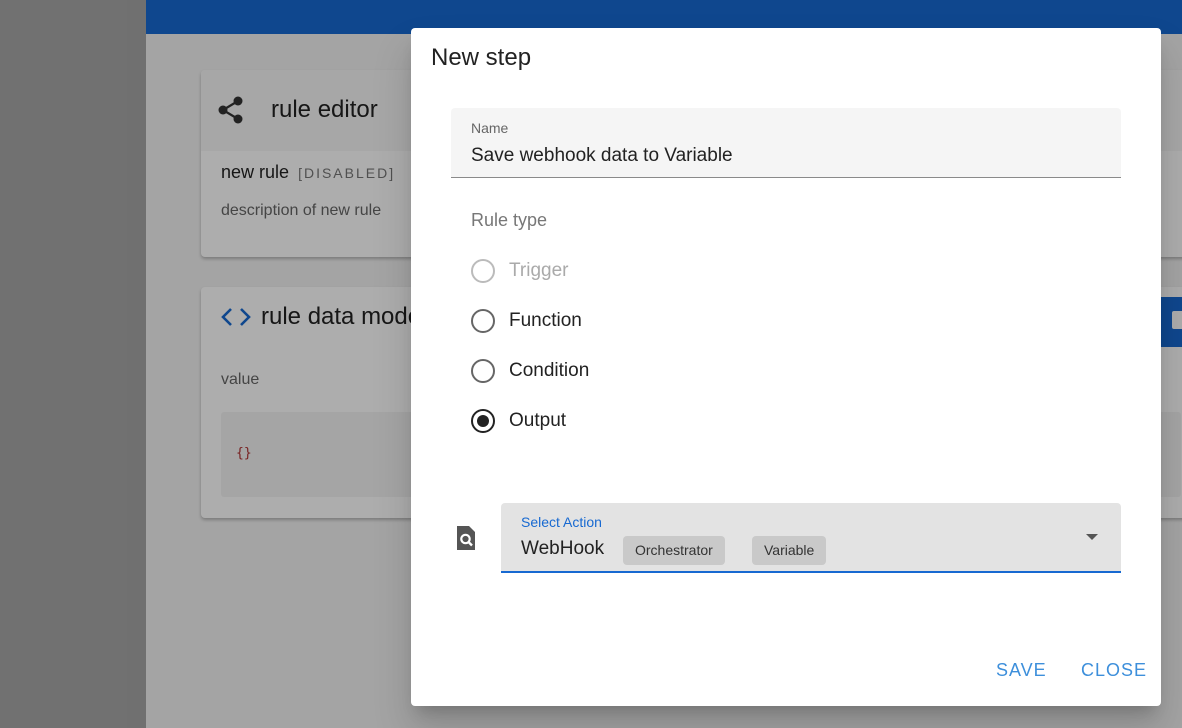 This screenshot has height=728, width=1182. Describe the element at coordinates (674, 550) in the screenshot. I see `tag-chip-orchestrator: Orchestrator` at that location.